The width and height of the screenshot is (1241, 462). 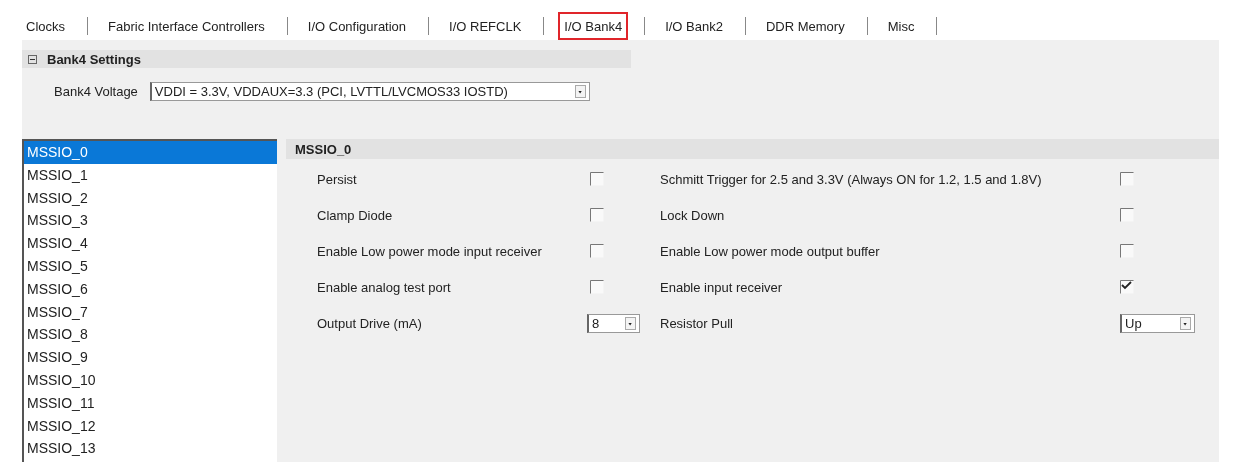 What do you see at coordinates (355, 215) in the screenshot?
I see `setting-label: Clamp Diode` at bounding box center [355, 215].